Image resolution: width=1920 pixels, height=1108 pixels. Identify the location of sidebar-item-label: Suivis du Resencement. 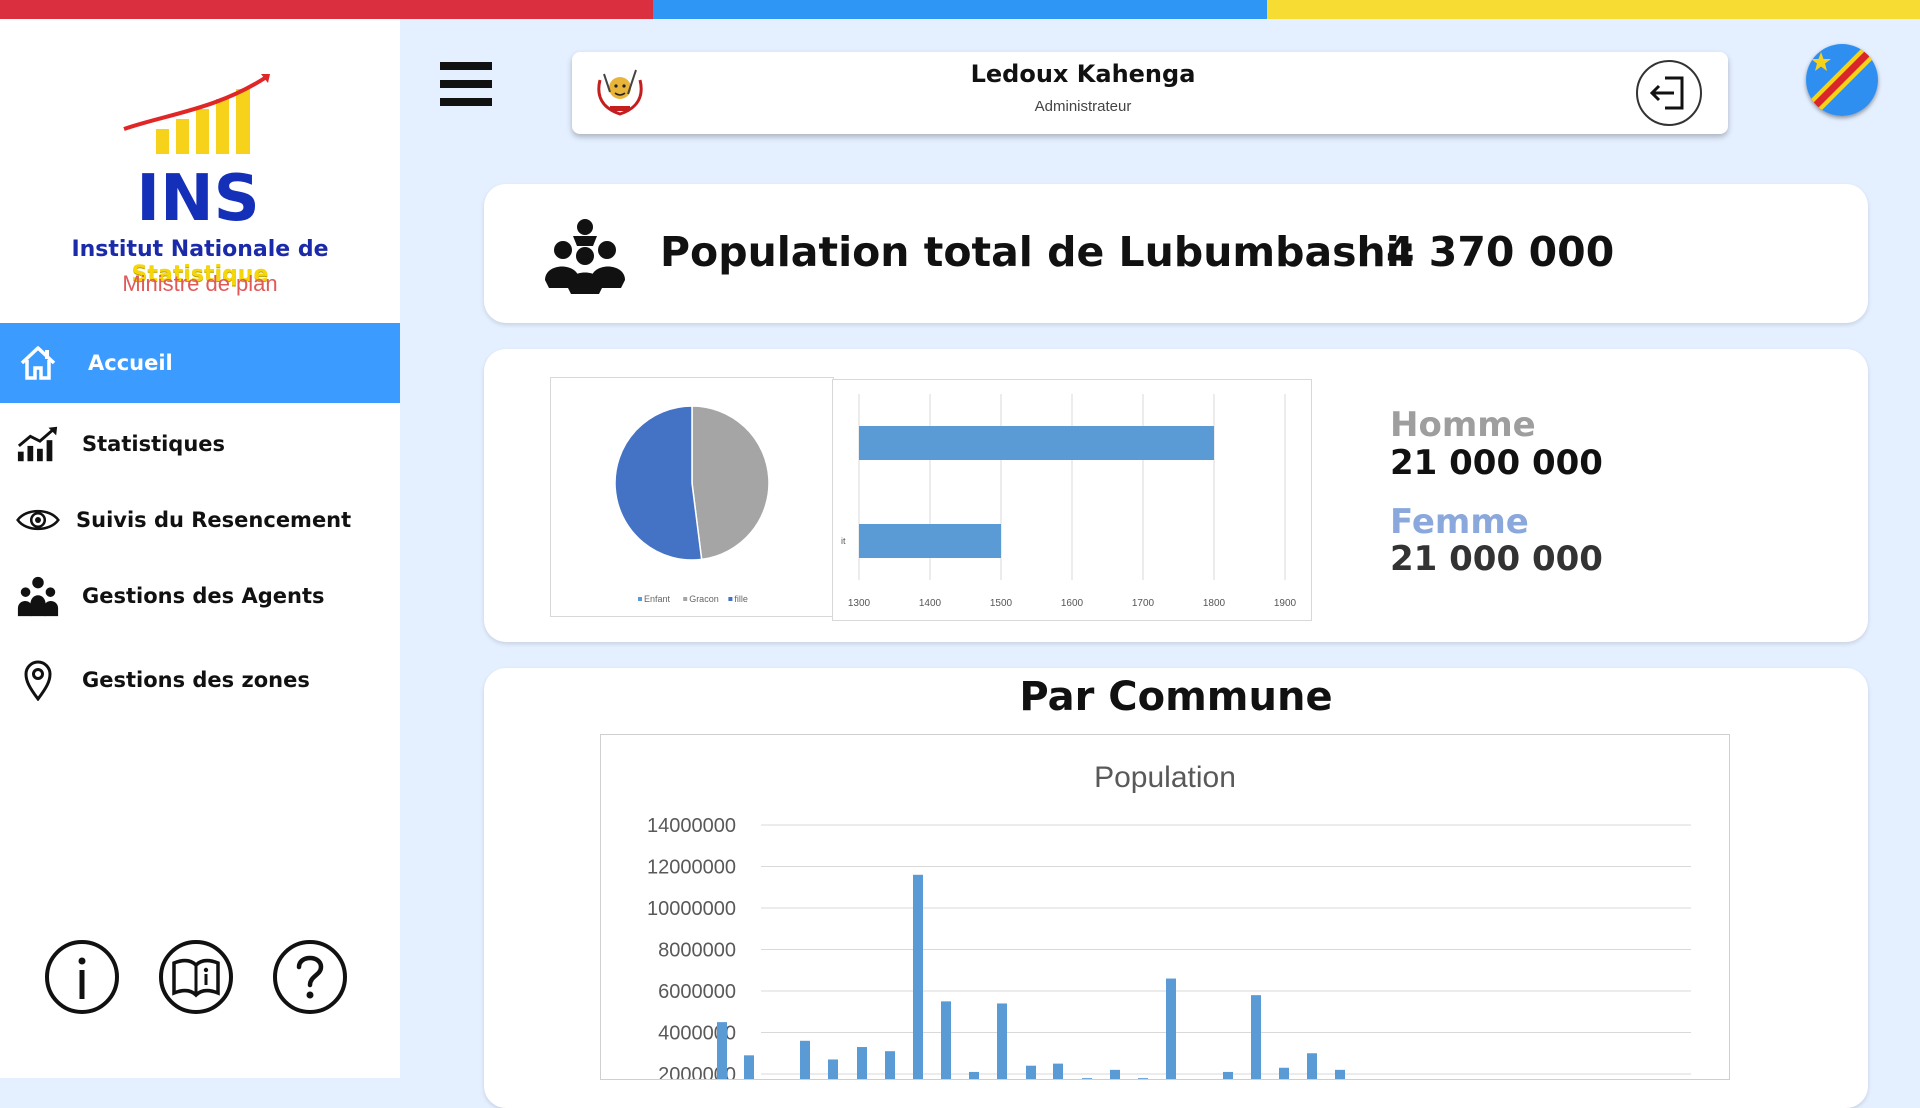
(214, 520).